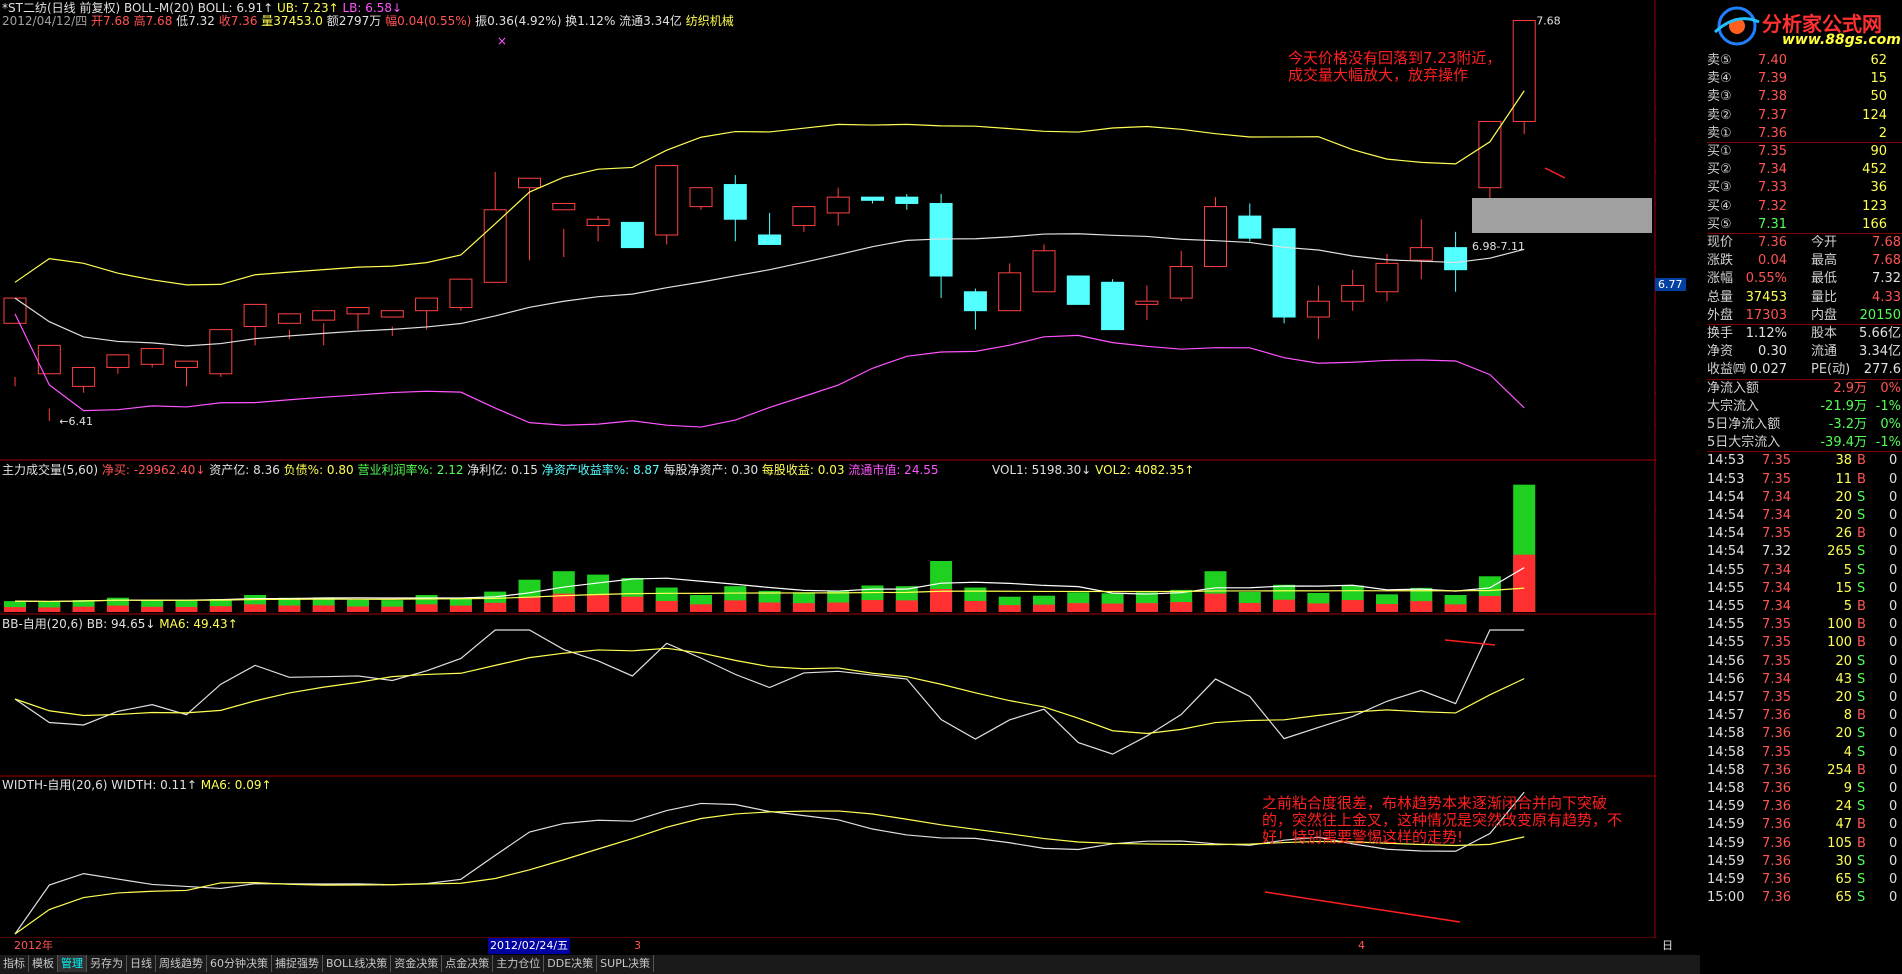 Image resolution: width=1902 pixels, height=974 pixels. What do you see at coordinates (1874, 206) in the screenshot?
I see `level-volume: 123` at bounding box center [1874, 206].